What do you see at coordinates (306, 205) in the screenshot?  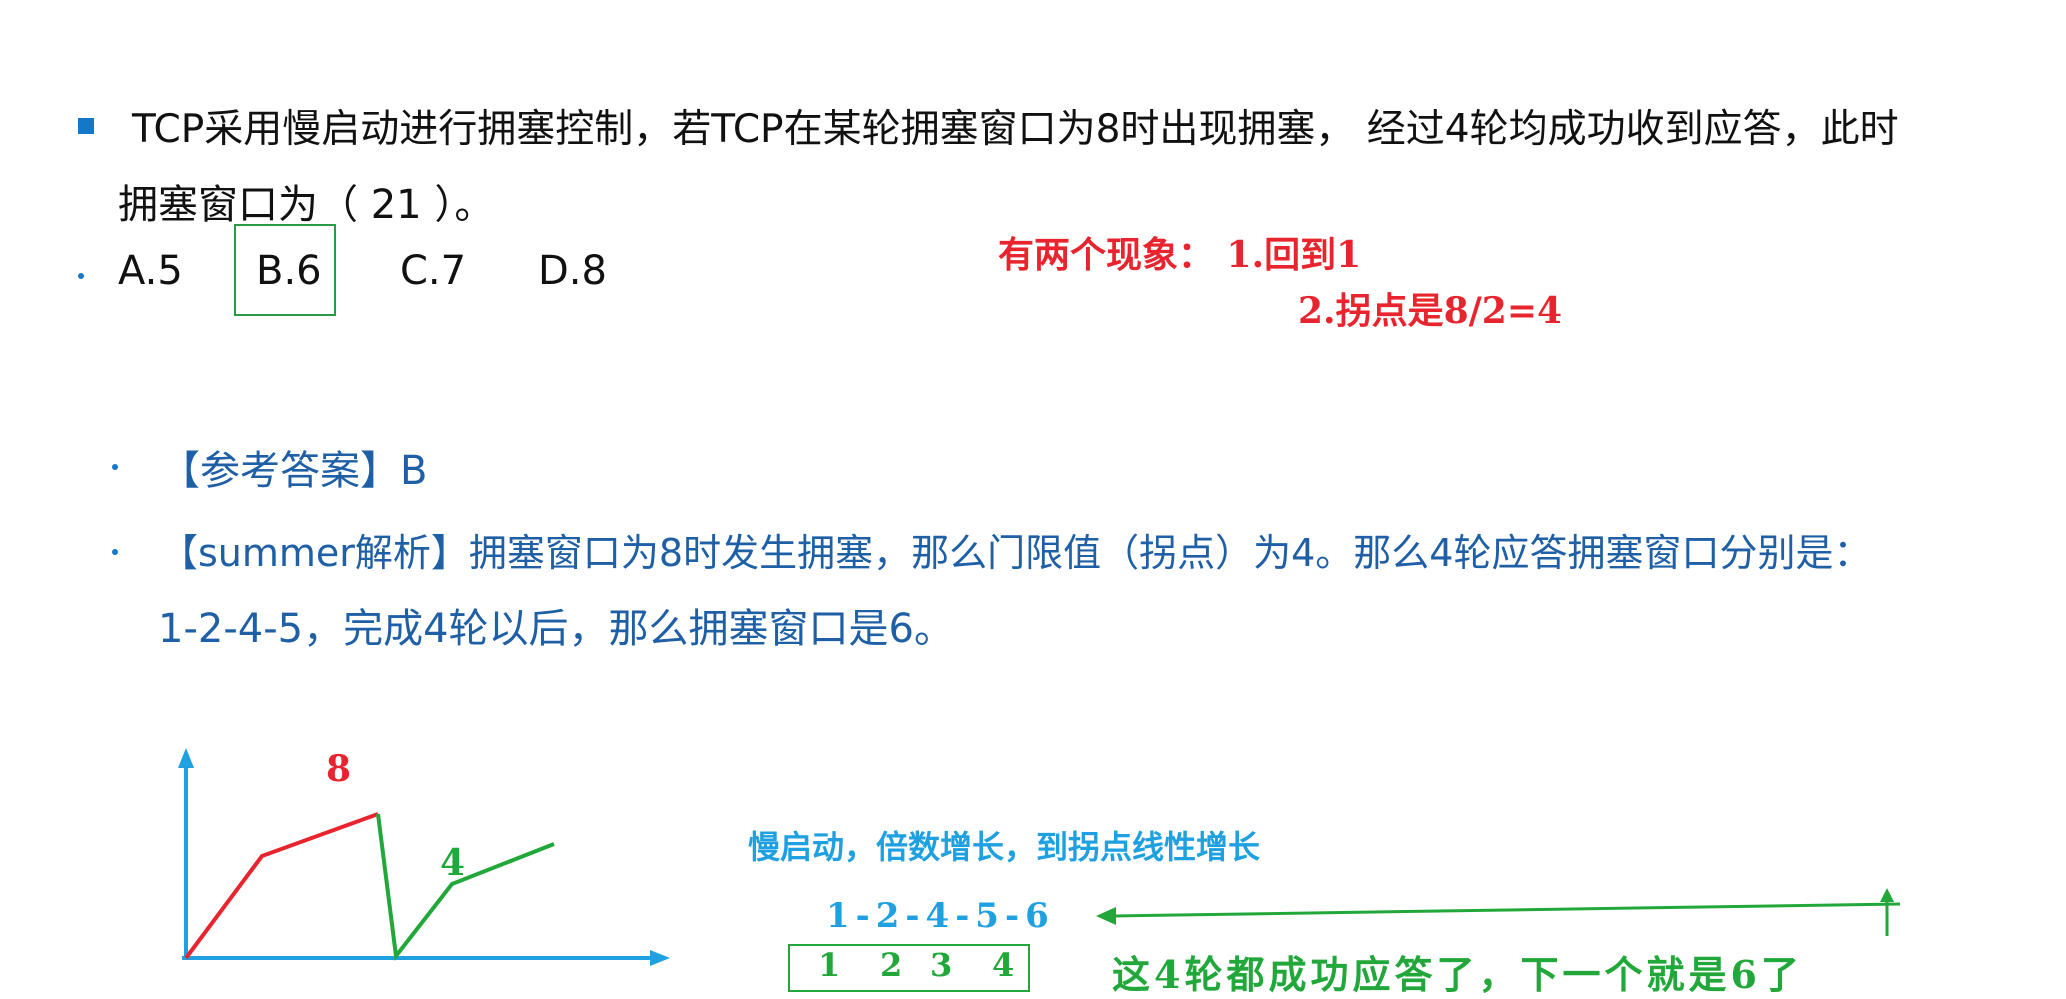 I see `question-line-2: 拥塞窗口为（ 21 ）。` at bounding box center [306, 205].